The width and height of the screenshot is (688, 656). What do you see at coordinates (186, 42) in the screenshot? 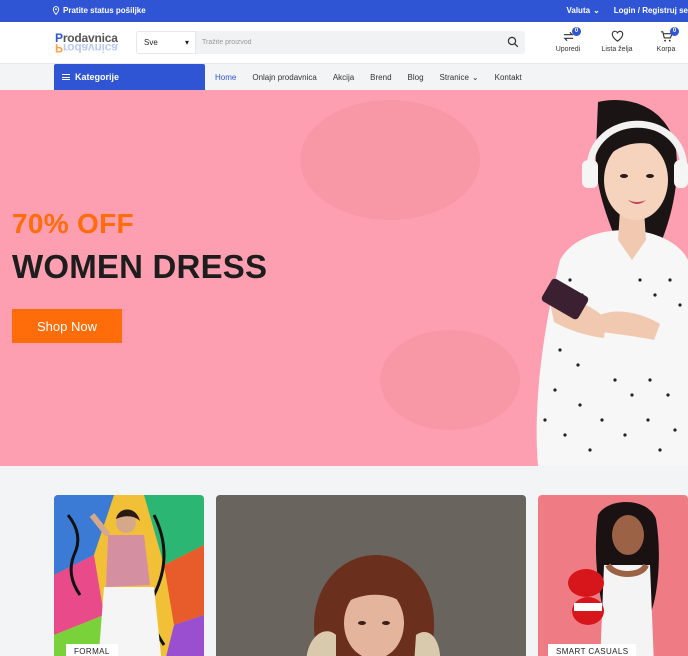
I see `chevron-down-icon: ▾` at bounding box center [186, 42].